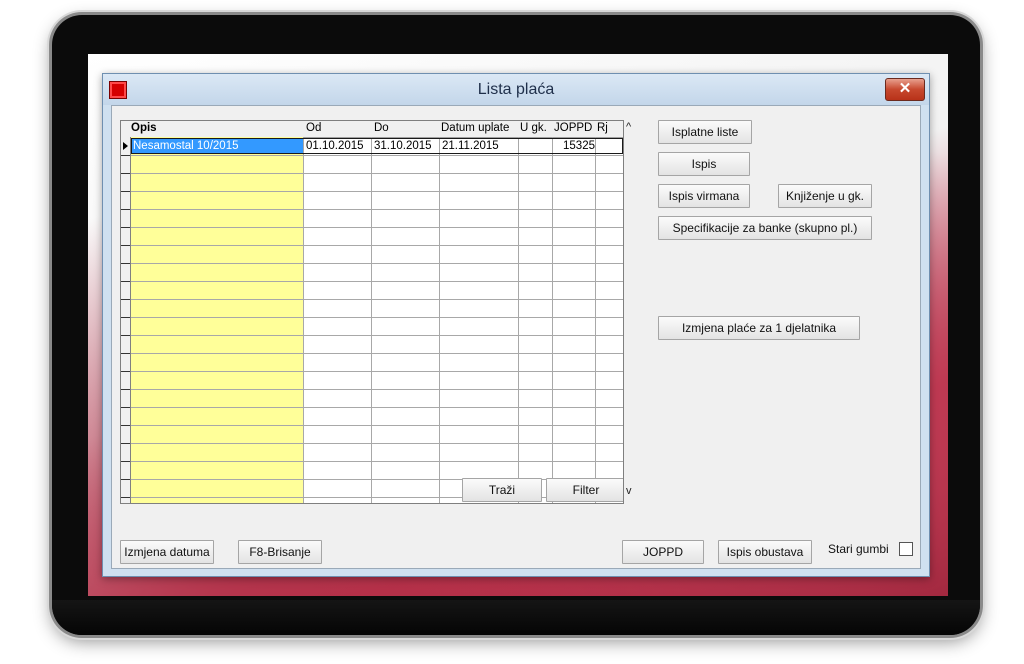  Describe the element at coordinates (475, 128) in the screenshot. I see `column-header-datum-uplate: Datum uplate` at that location.